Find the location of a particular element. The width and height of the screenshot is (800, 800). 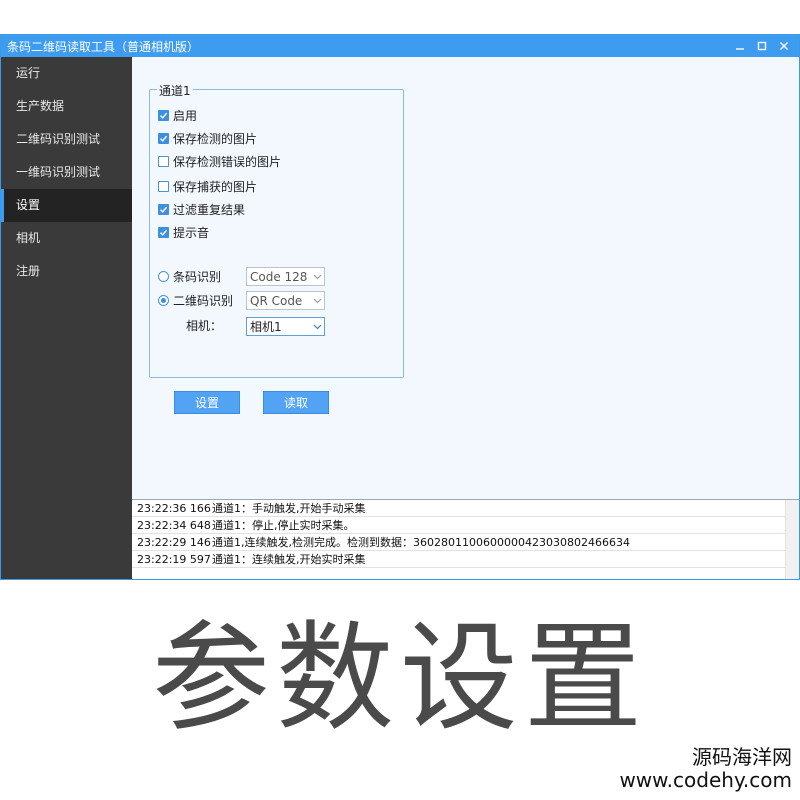

close-icon is located at coordinates (784, 46).